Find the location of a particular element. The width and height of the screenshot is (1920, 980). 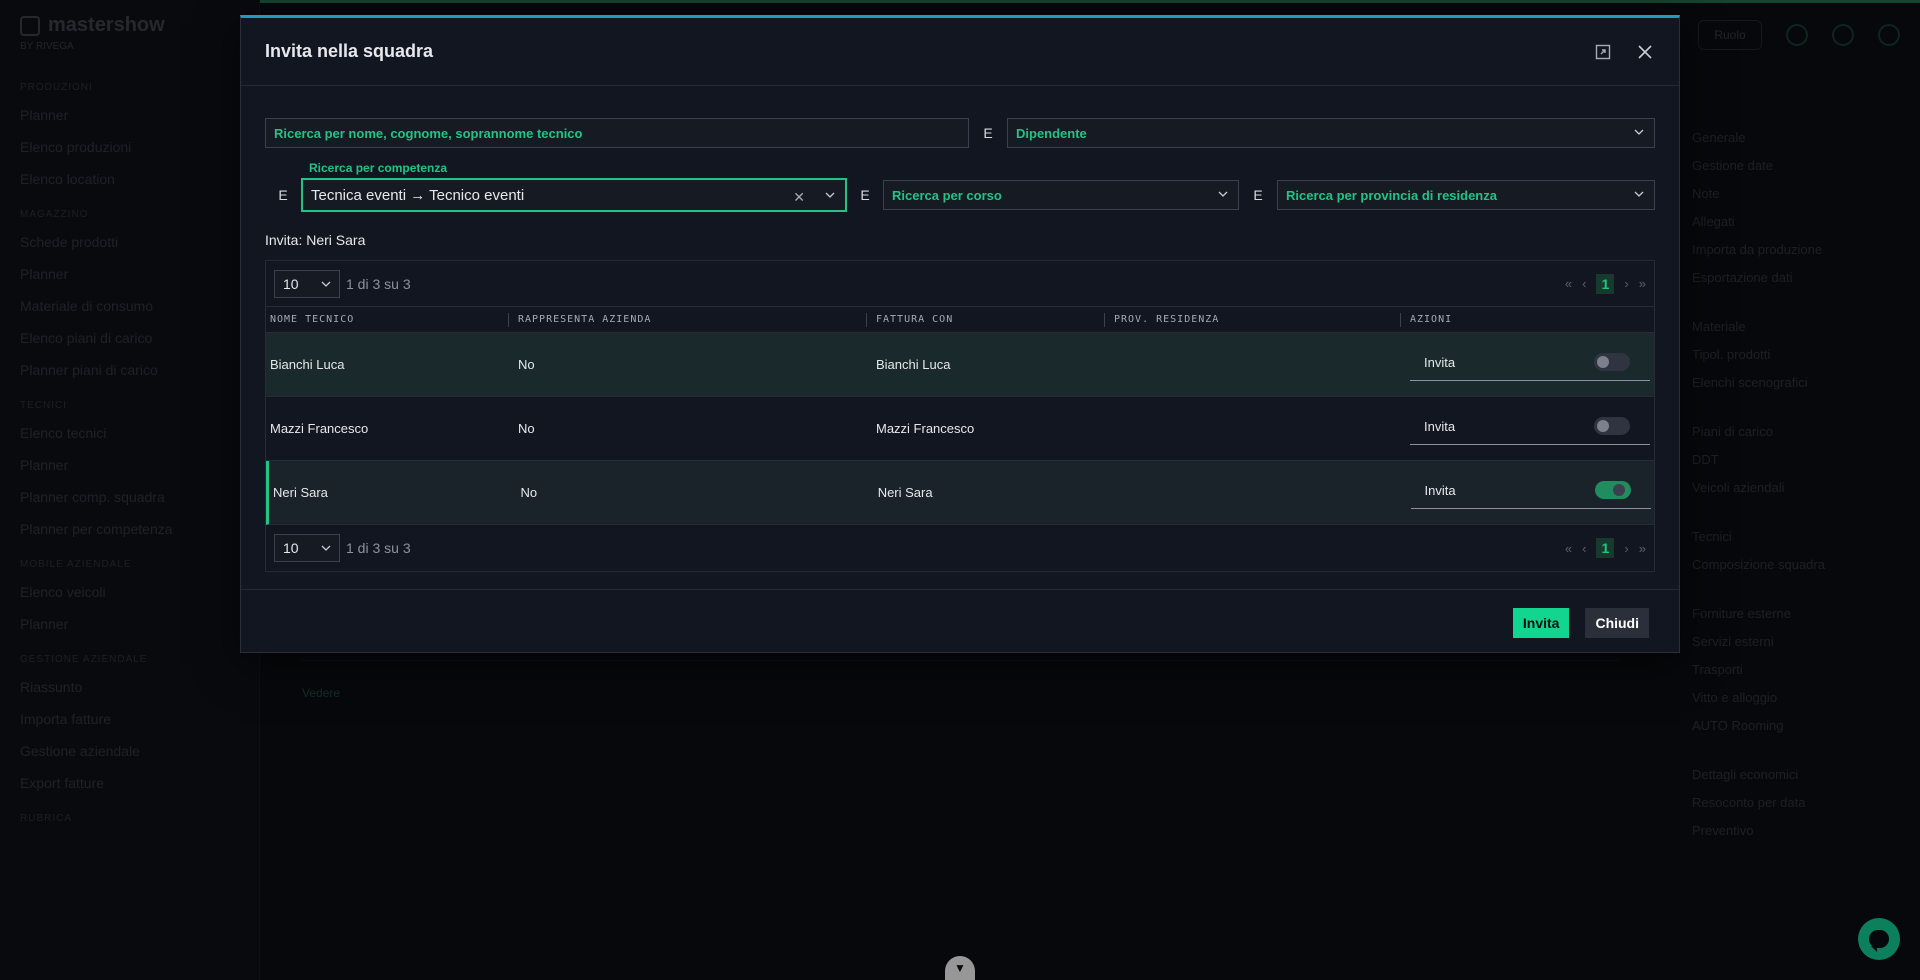

competenza-label: Ricerca per competenza is located at coordinates (378, 168).